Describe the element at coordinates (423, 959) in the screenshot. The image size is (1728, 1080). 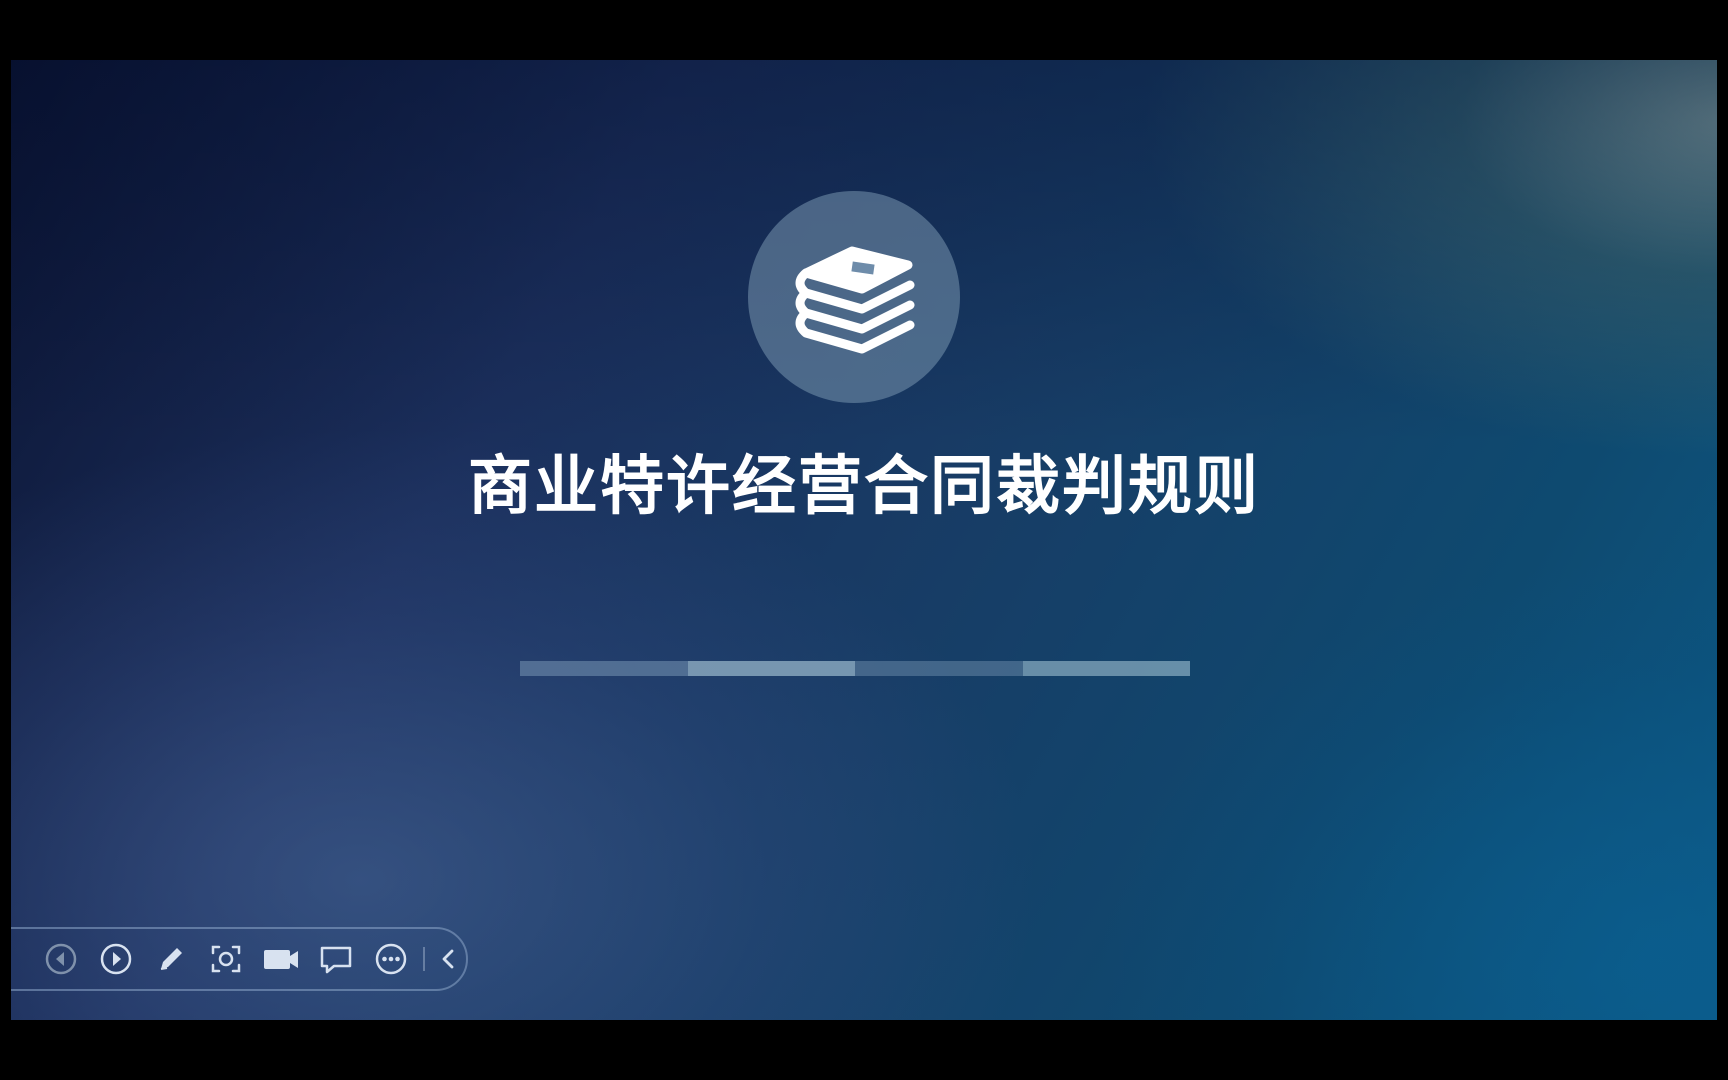
I see `toolbar-divider` at that location.